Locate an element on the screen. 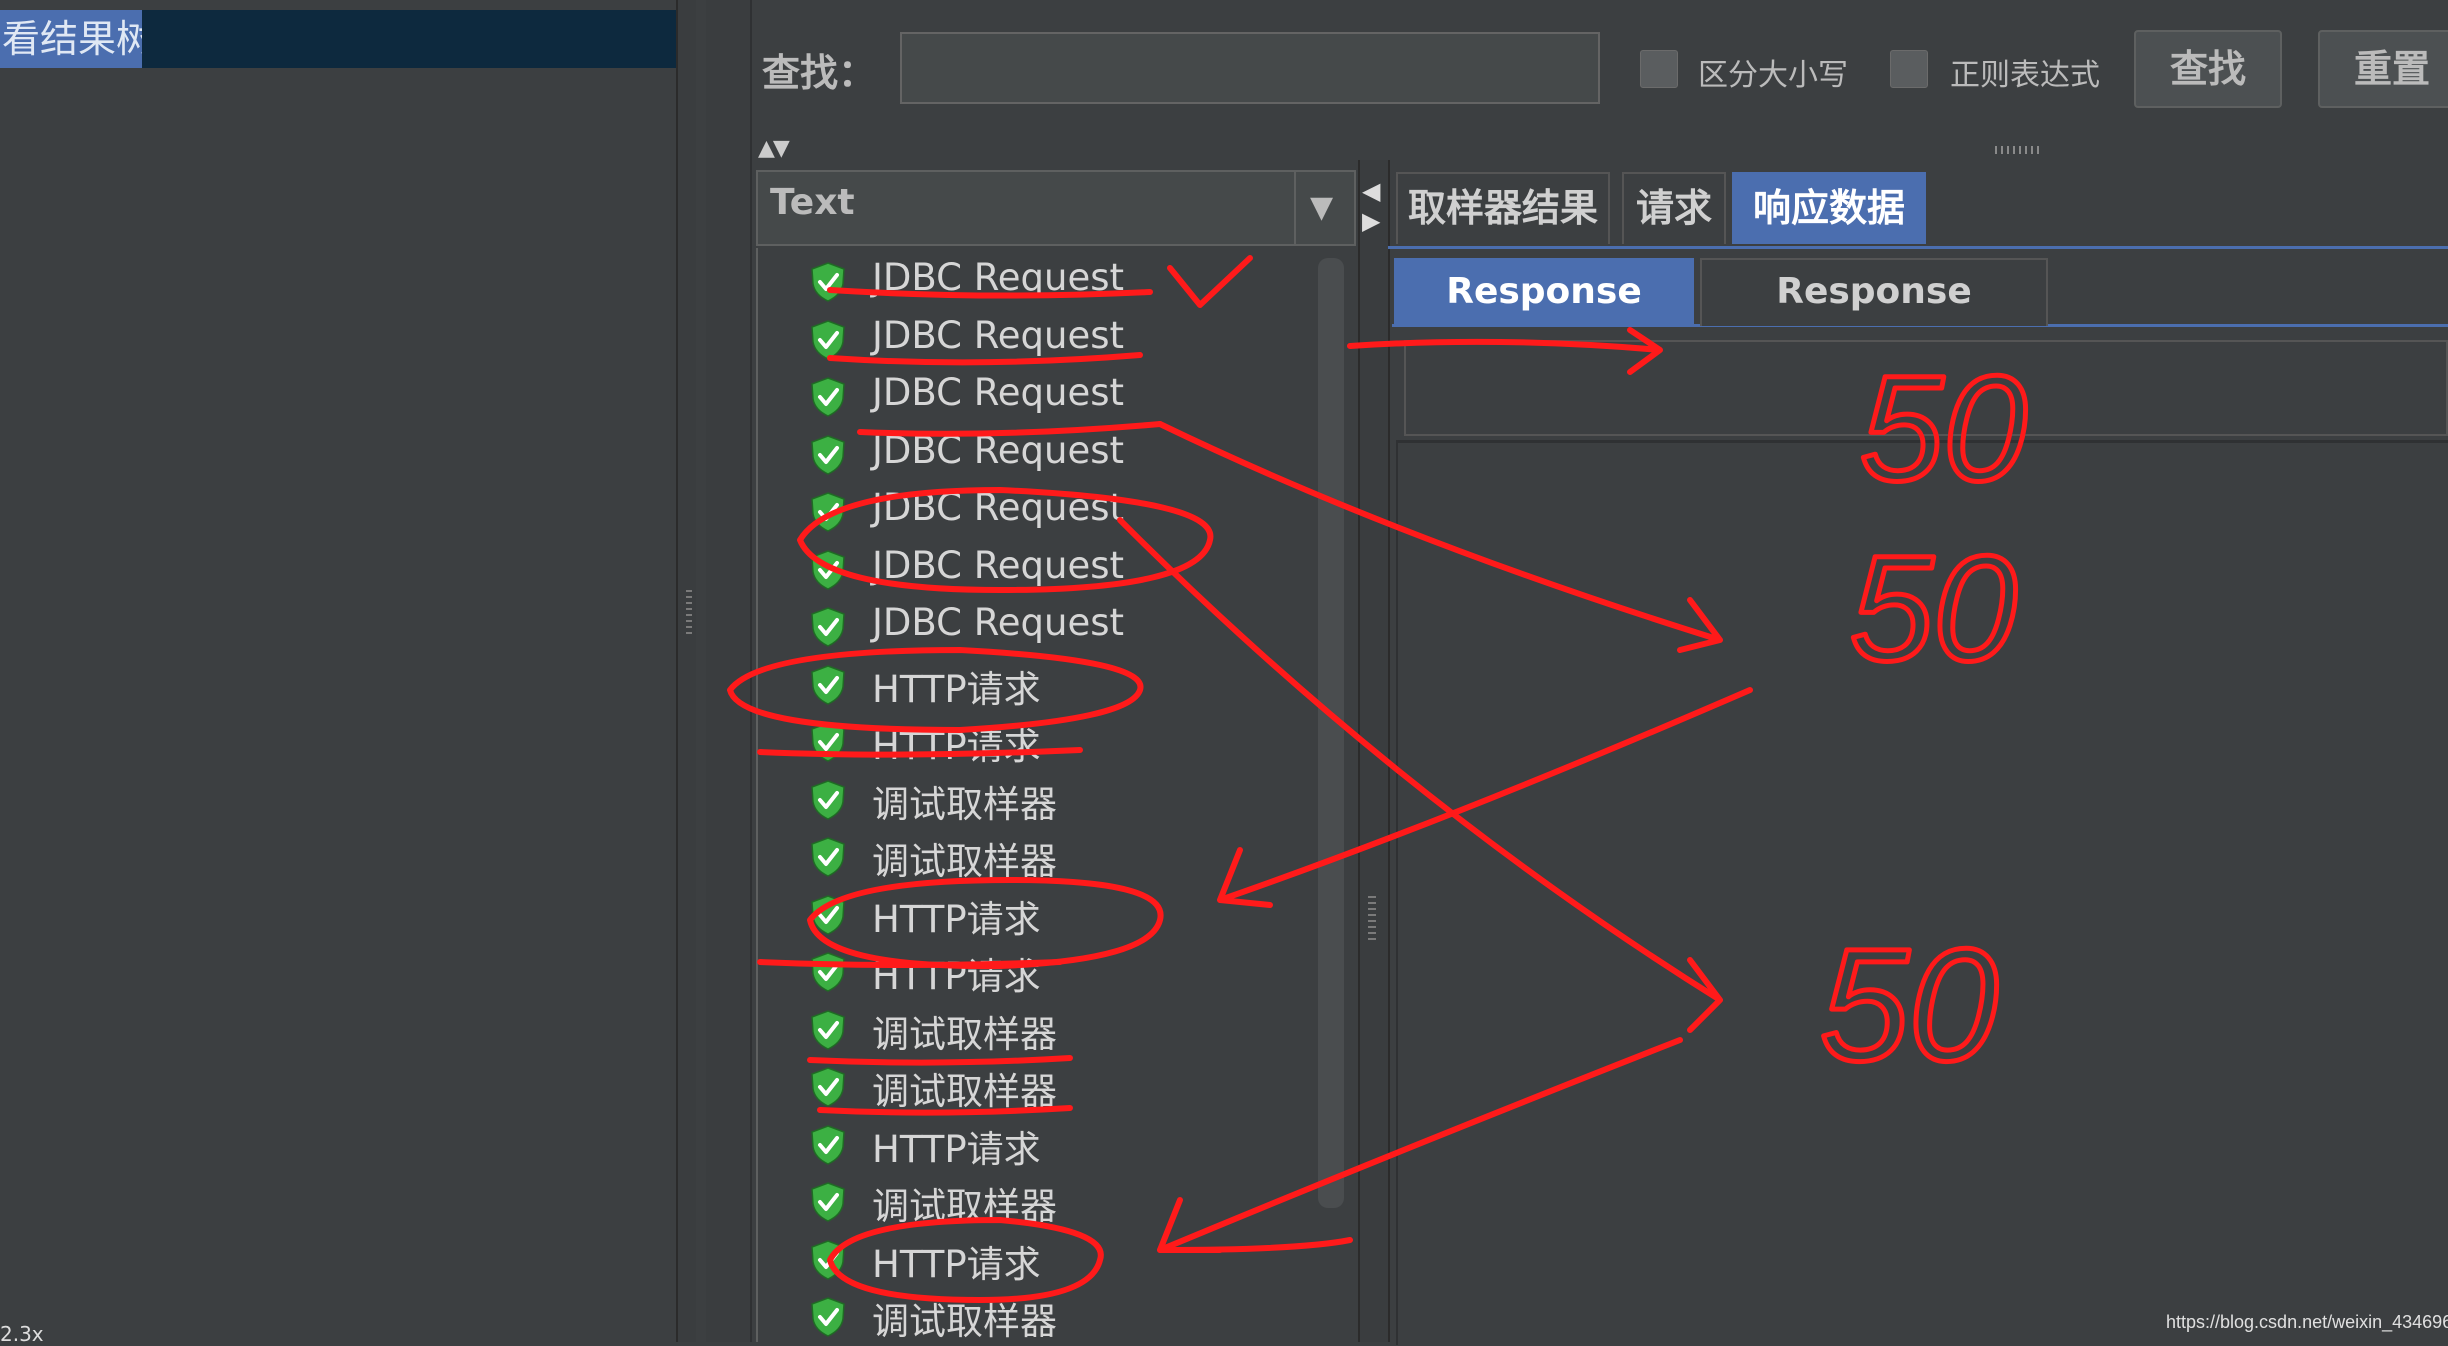 The width and height of the screenshot is (2448, 1346). tab-response-headers: Response headers is located at coordinates (1874, 317).